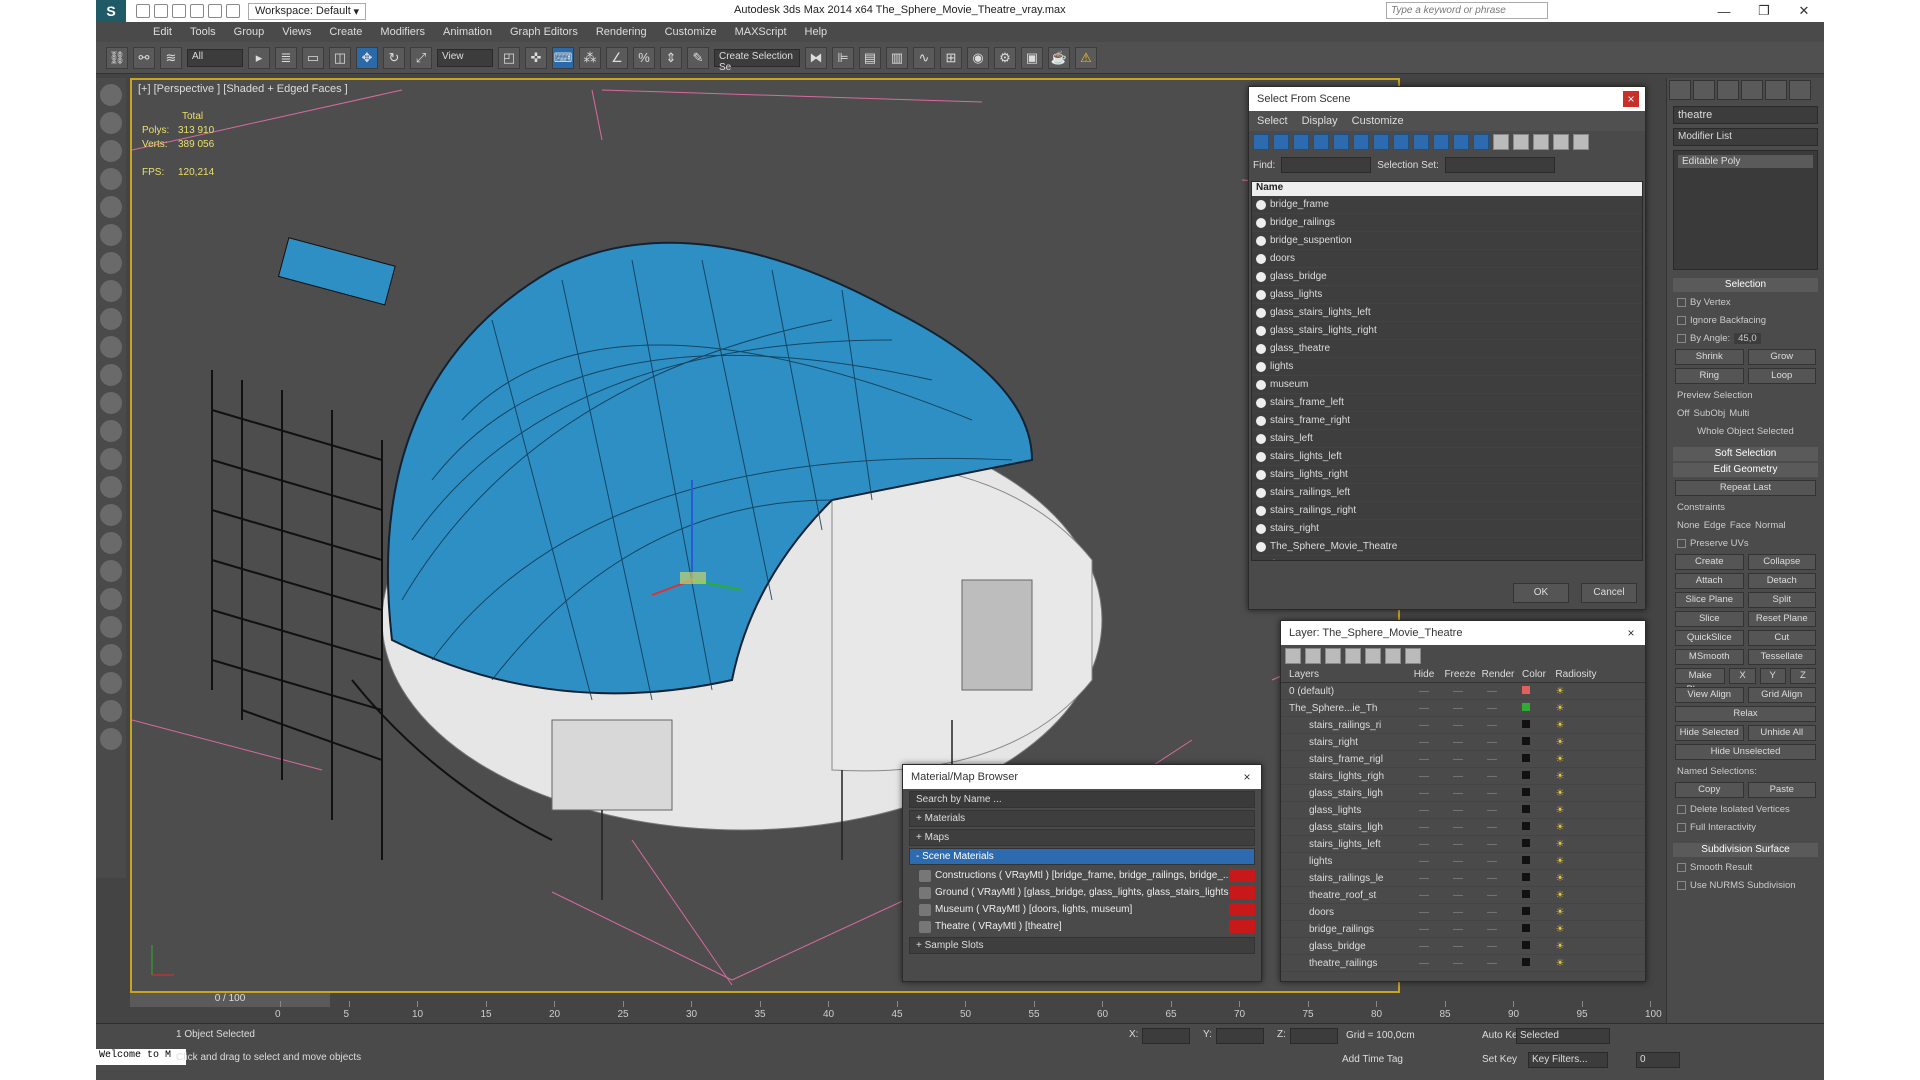 The height and width of the screenshot is (1080, 1920). Describe the element at coordinates (1032, 57) in the screenshot. I see `rendered-frame-window-icon: ▣` at that location.